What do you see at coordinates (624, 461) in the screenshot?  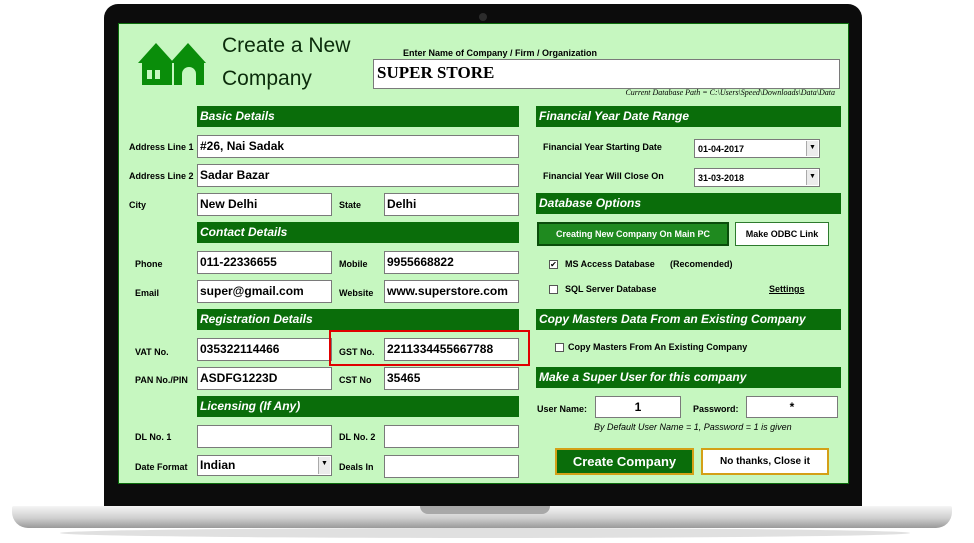 I see `create-company-button: Create Company` at bounding box center [624, 461].